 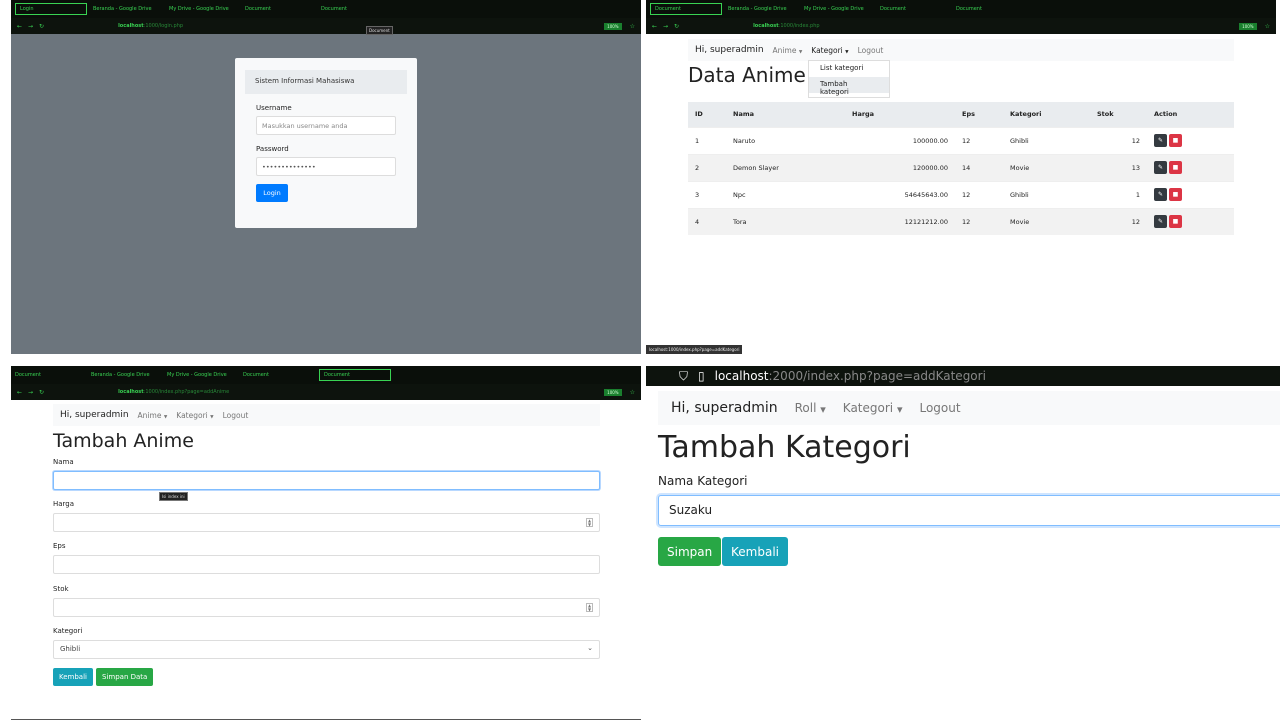 What do you see at coordinates (969, 408) in the screenshot?
I see `app-navbar: Hi, superadmin Roll ▼ Kategori ▼ Logout` at bounding box center [969, 408].